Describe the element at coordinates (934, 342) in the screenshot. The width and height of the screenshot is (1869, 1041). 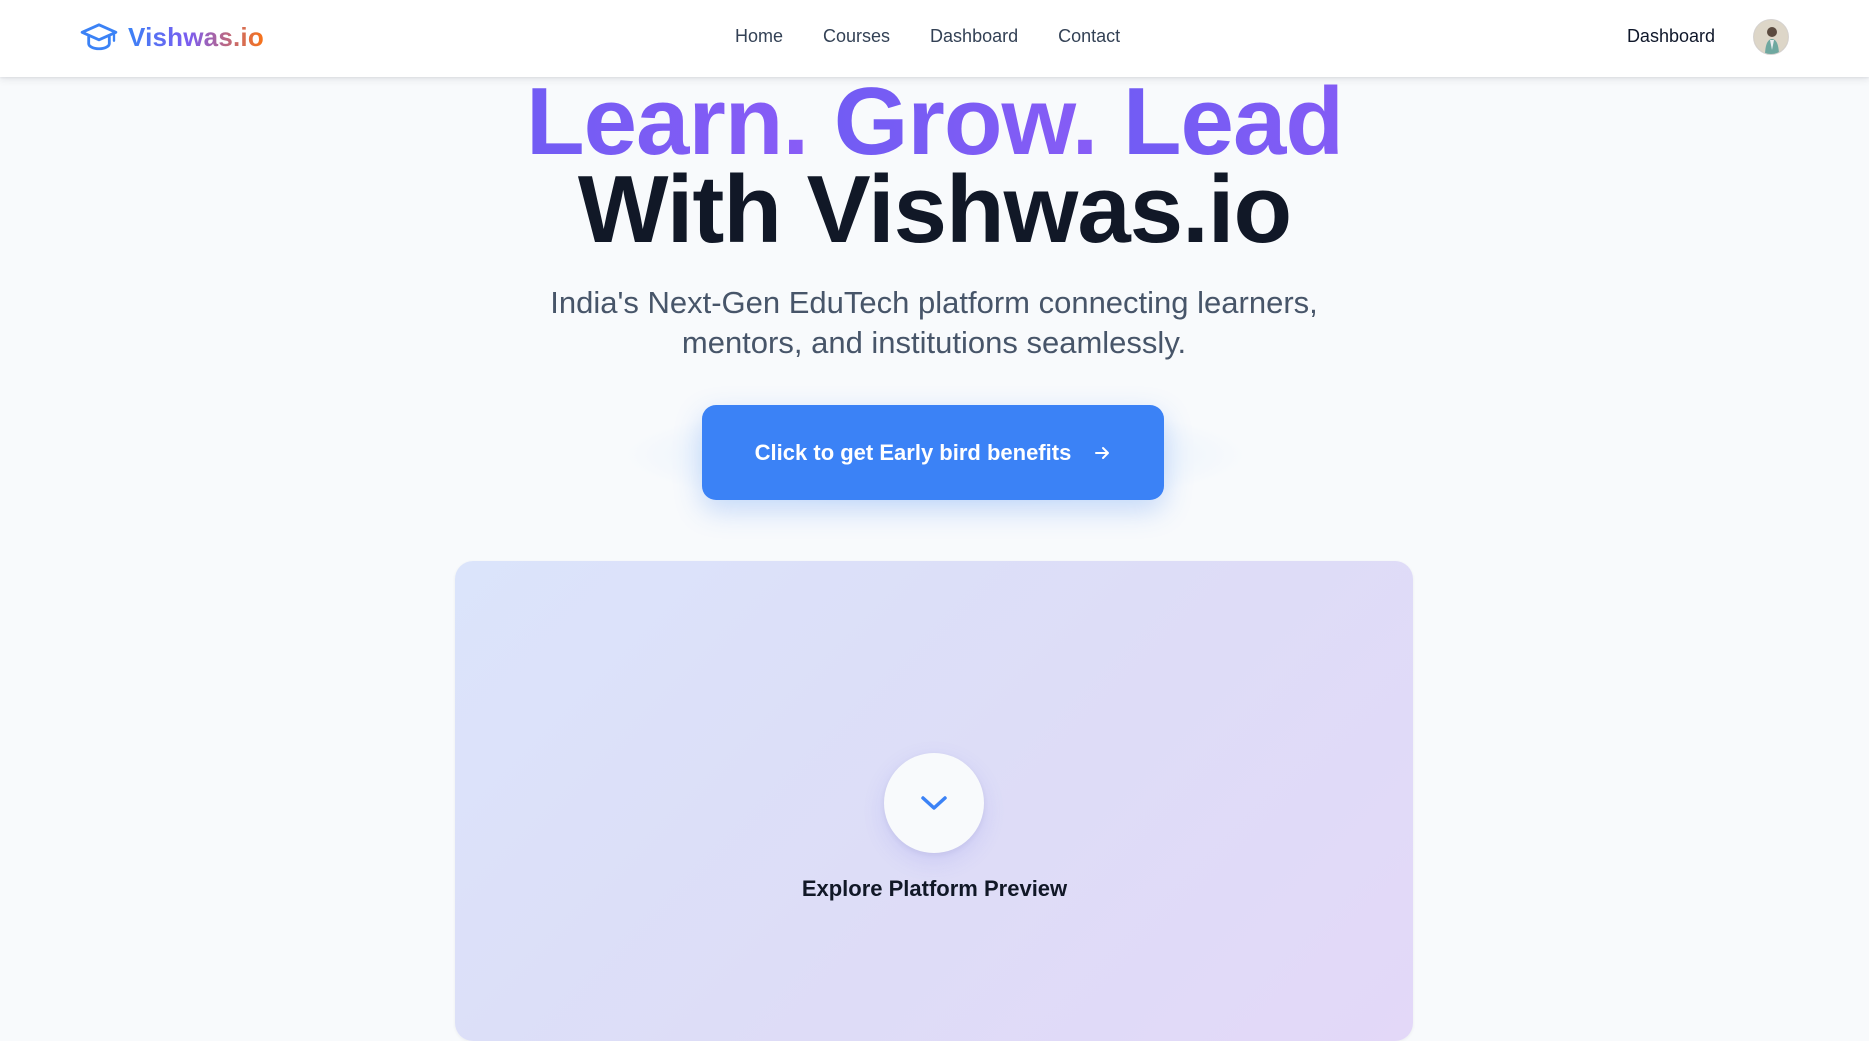
I see `hero-subtitle-line-2: mentors, and institutions seamlessly.` at that location.